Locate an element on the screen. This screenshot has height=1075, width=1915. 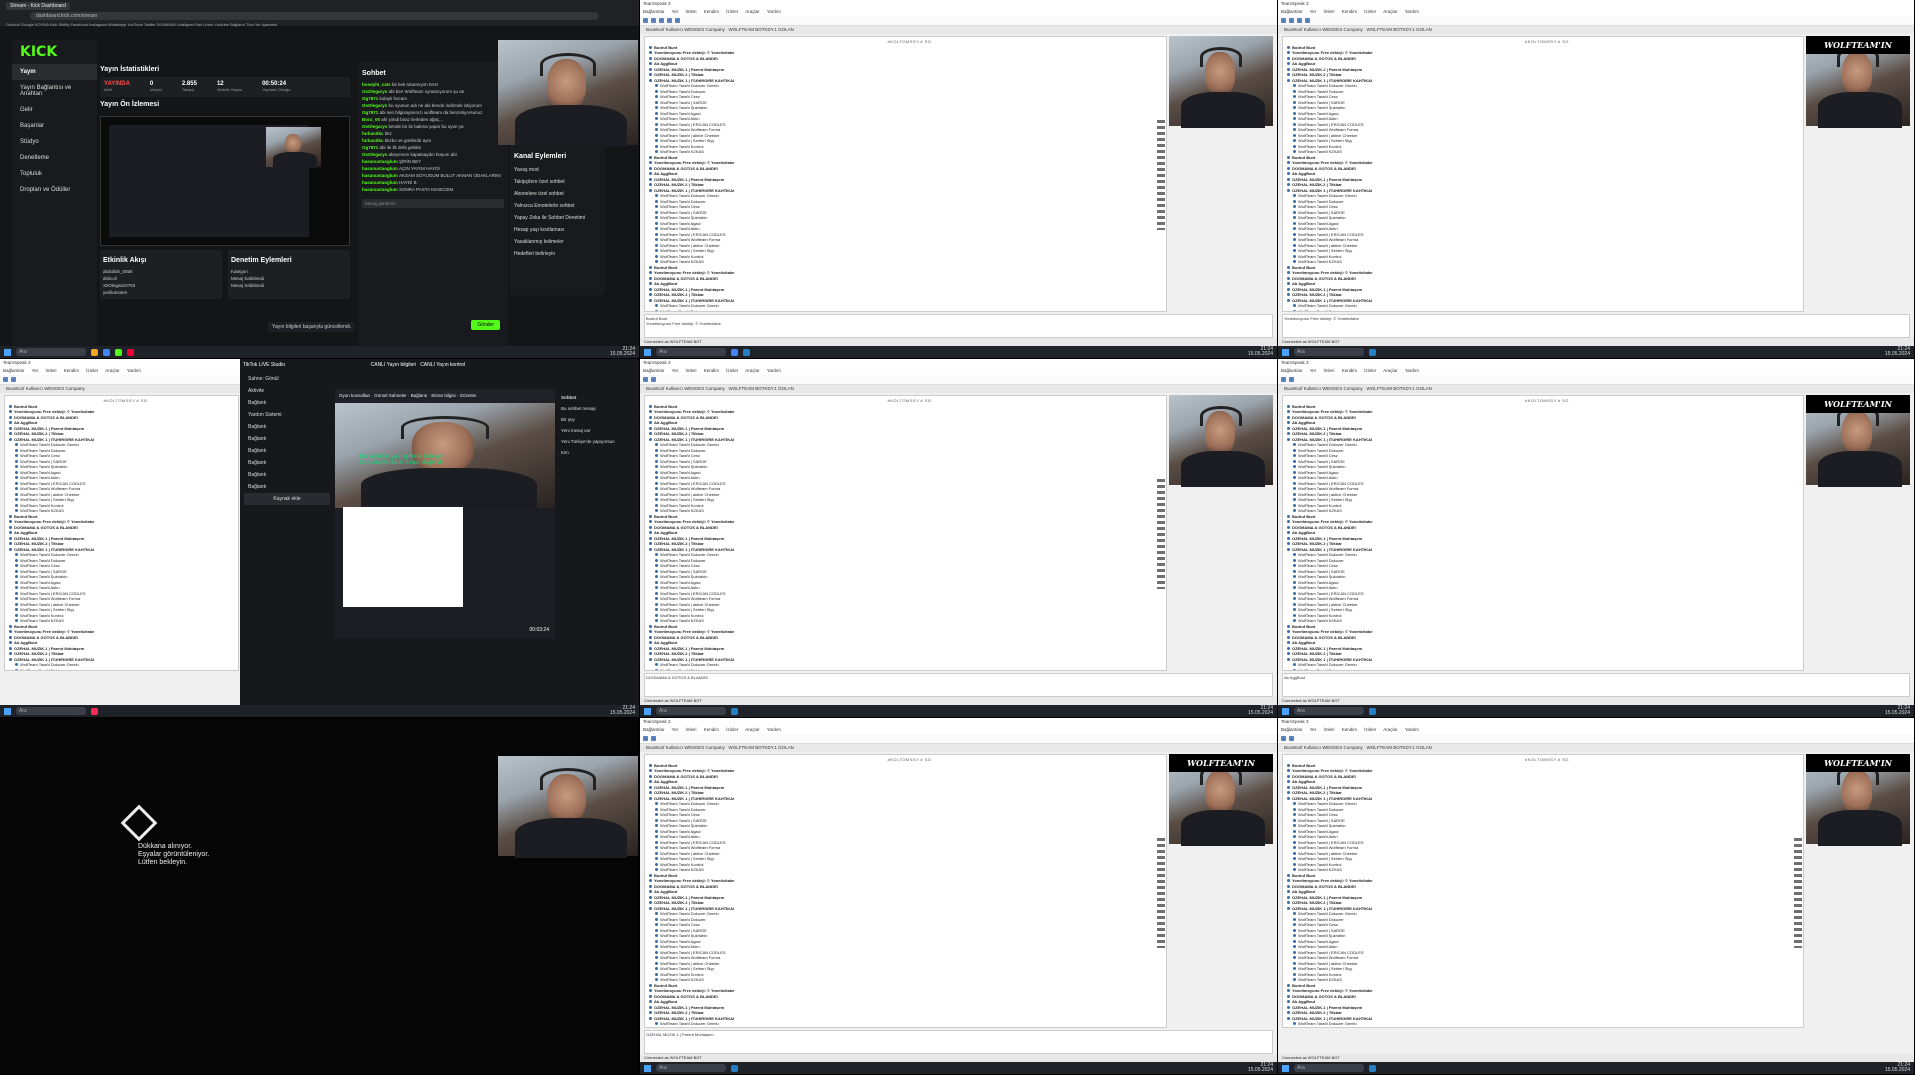
tiktok-icon is located at coordinates (94, 711).